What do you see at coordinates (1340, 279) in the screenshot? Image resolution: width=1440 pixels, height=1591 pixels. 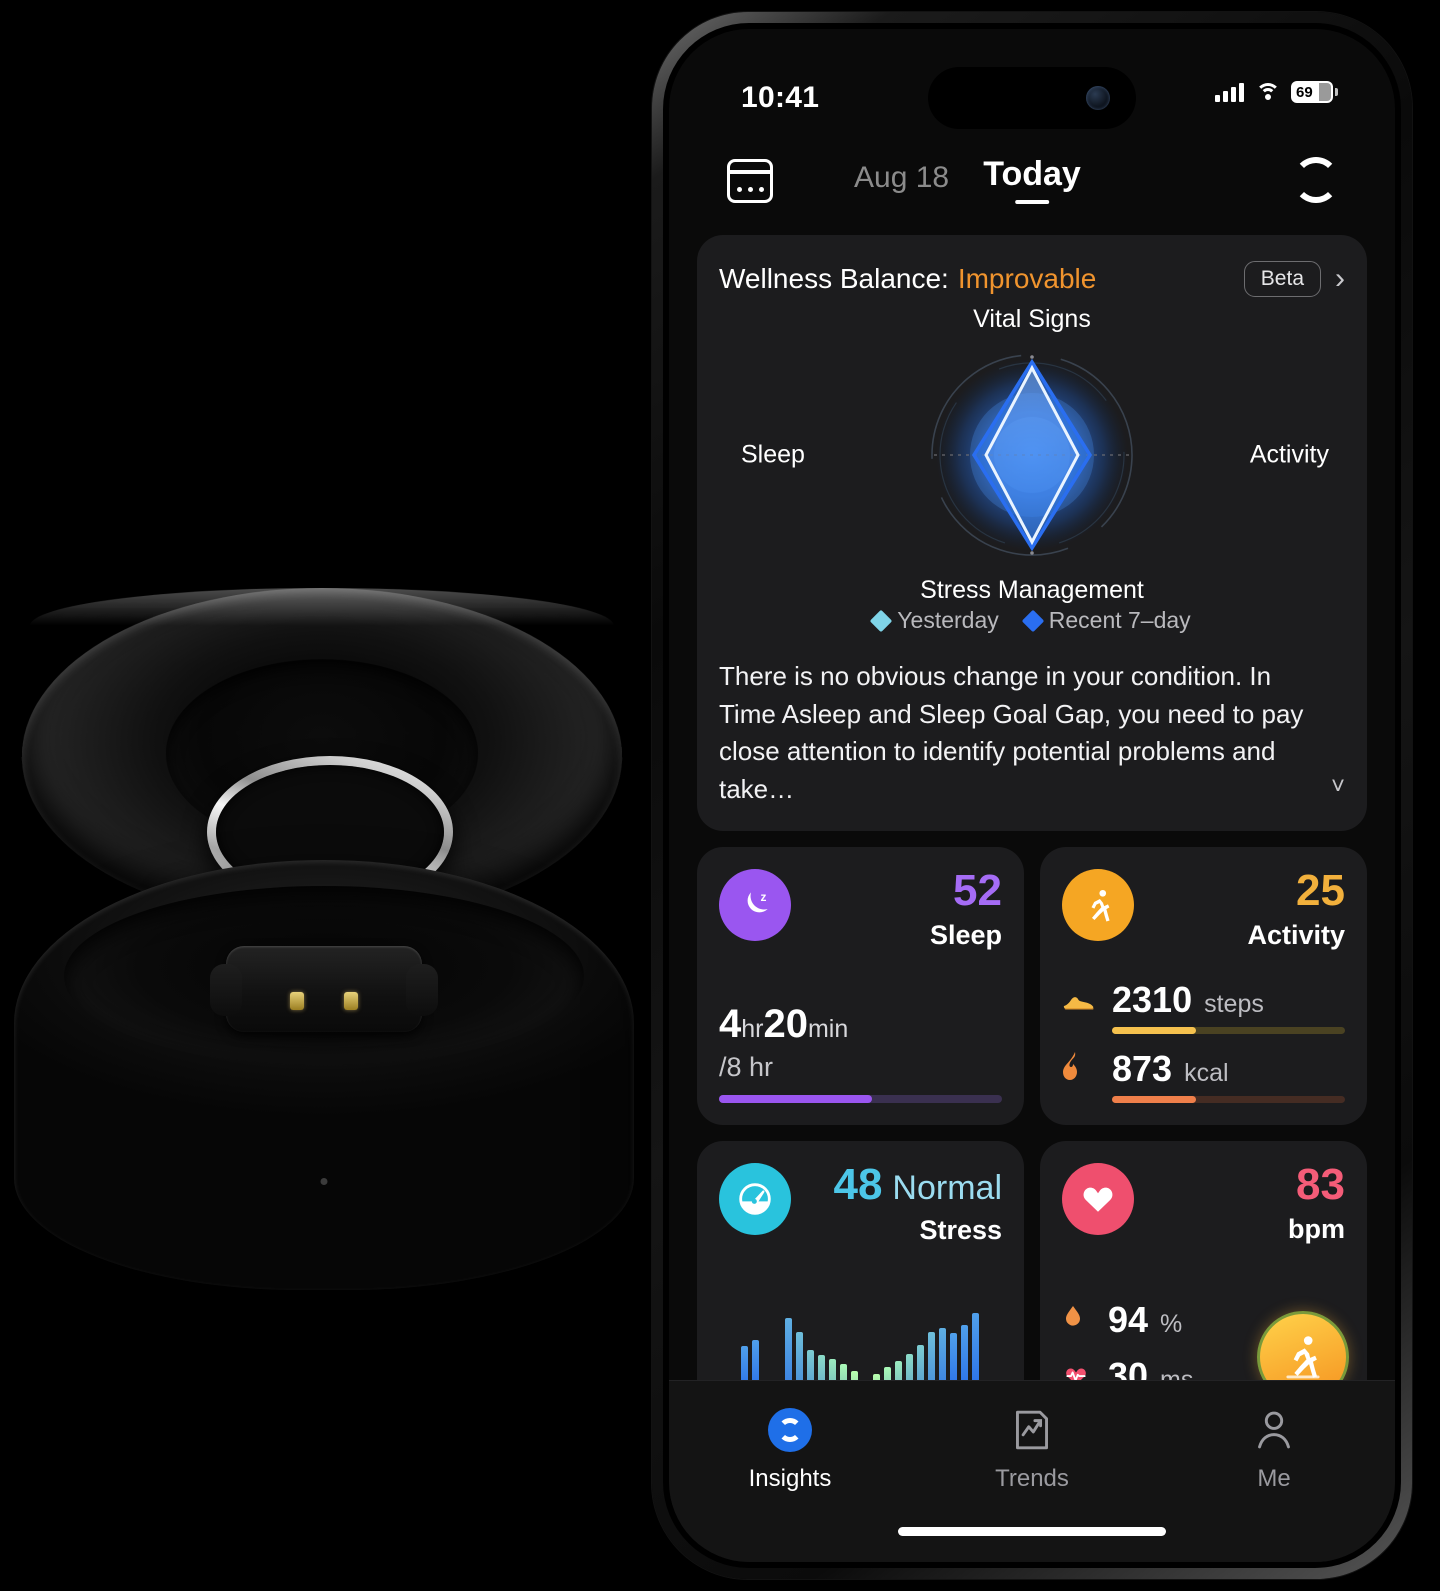 I see `chevron-right-icon: ›` at bounding box center [1340, 279].